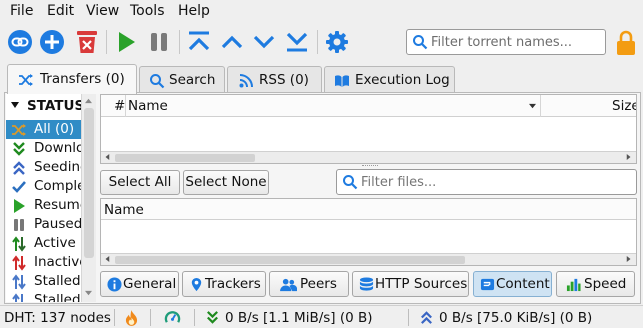 The image size is (643, 328). What do you see at coordinates (44, 281) in the screenshot?
I see `sidebar-item-stalled: Stalled (0)` at bounding box center [44, 281].